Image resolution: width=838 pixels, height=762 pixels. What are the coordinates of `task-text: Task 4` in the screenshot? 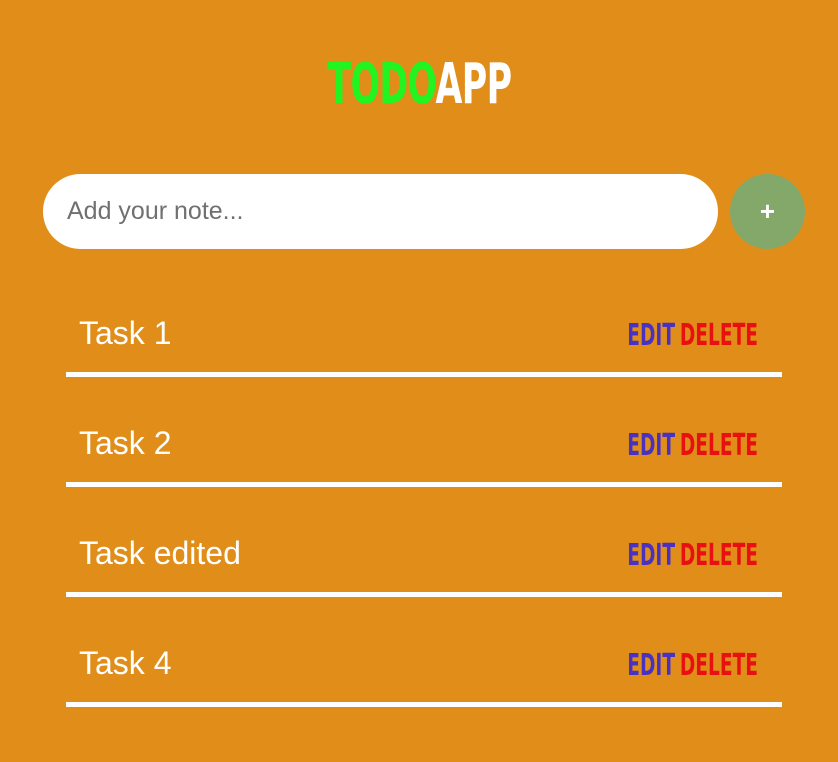 It's located at (125, 663).